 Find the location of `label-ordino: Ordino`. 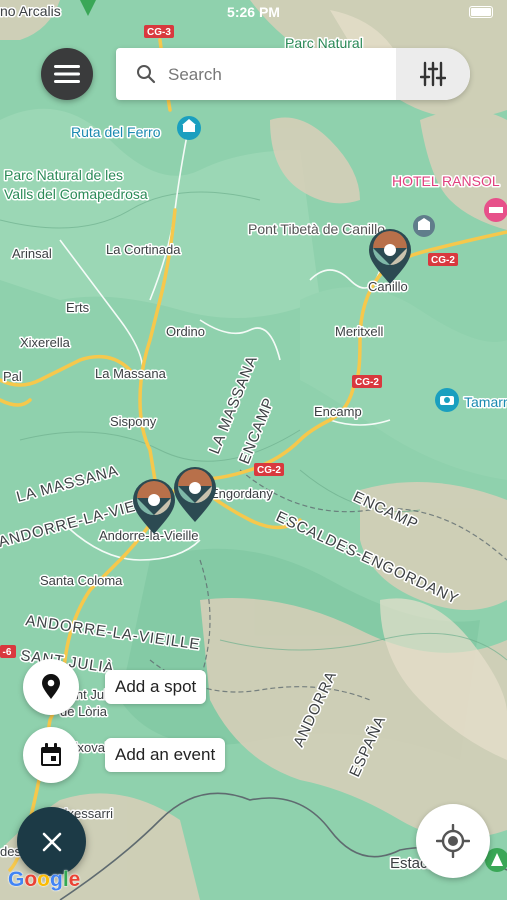

label-ordino: Ordino is located at coordinates (185, 331).